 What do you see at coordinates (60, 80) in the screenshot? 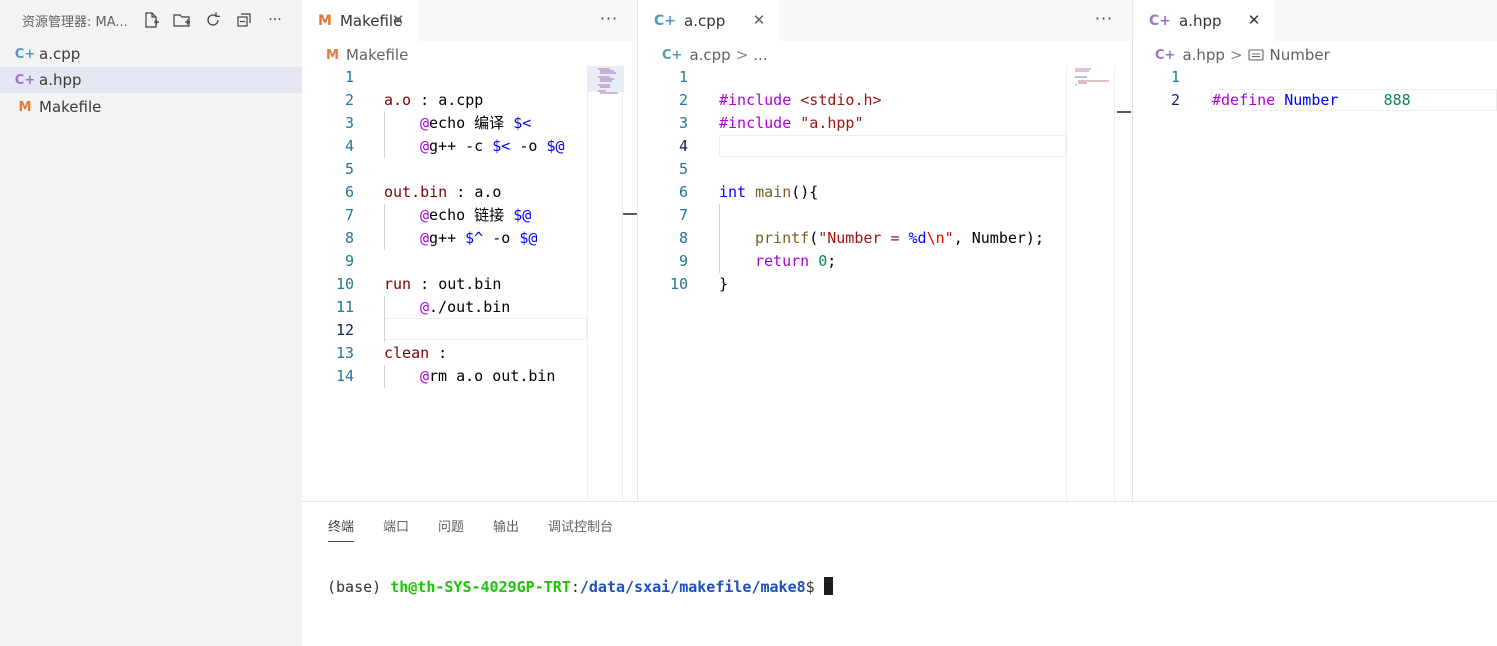
I see `file-item-label: a.hpp` at bounding box center [60, 80].